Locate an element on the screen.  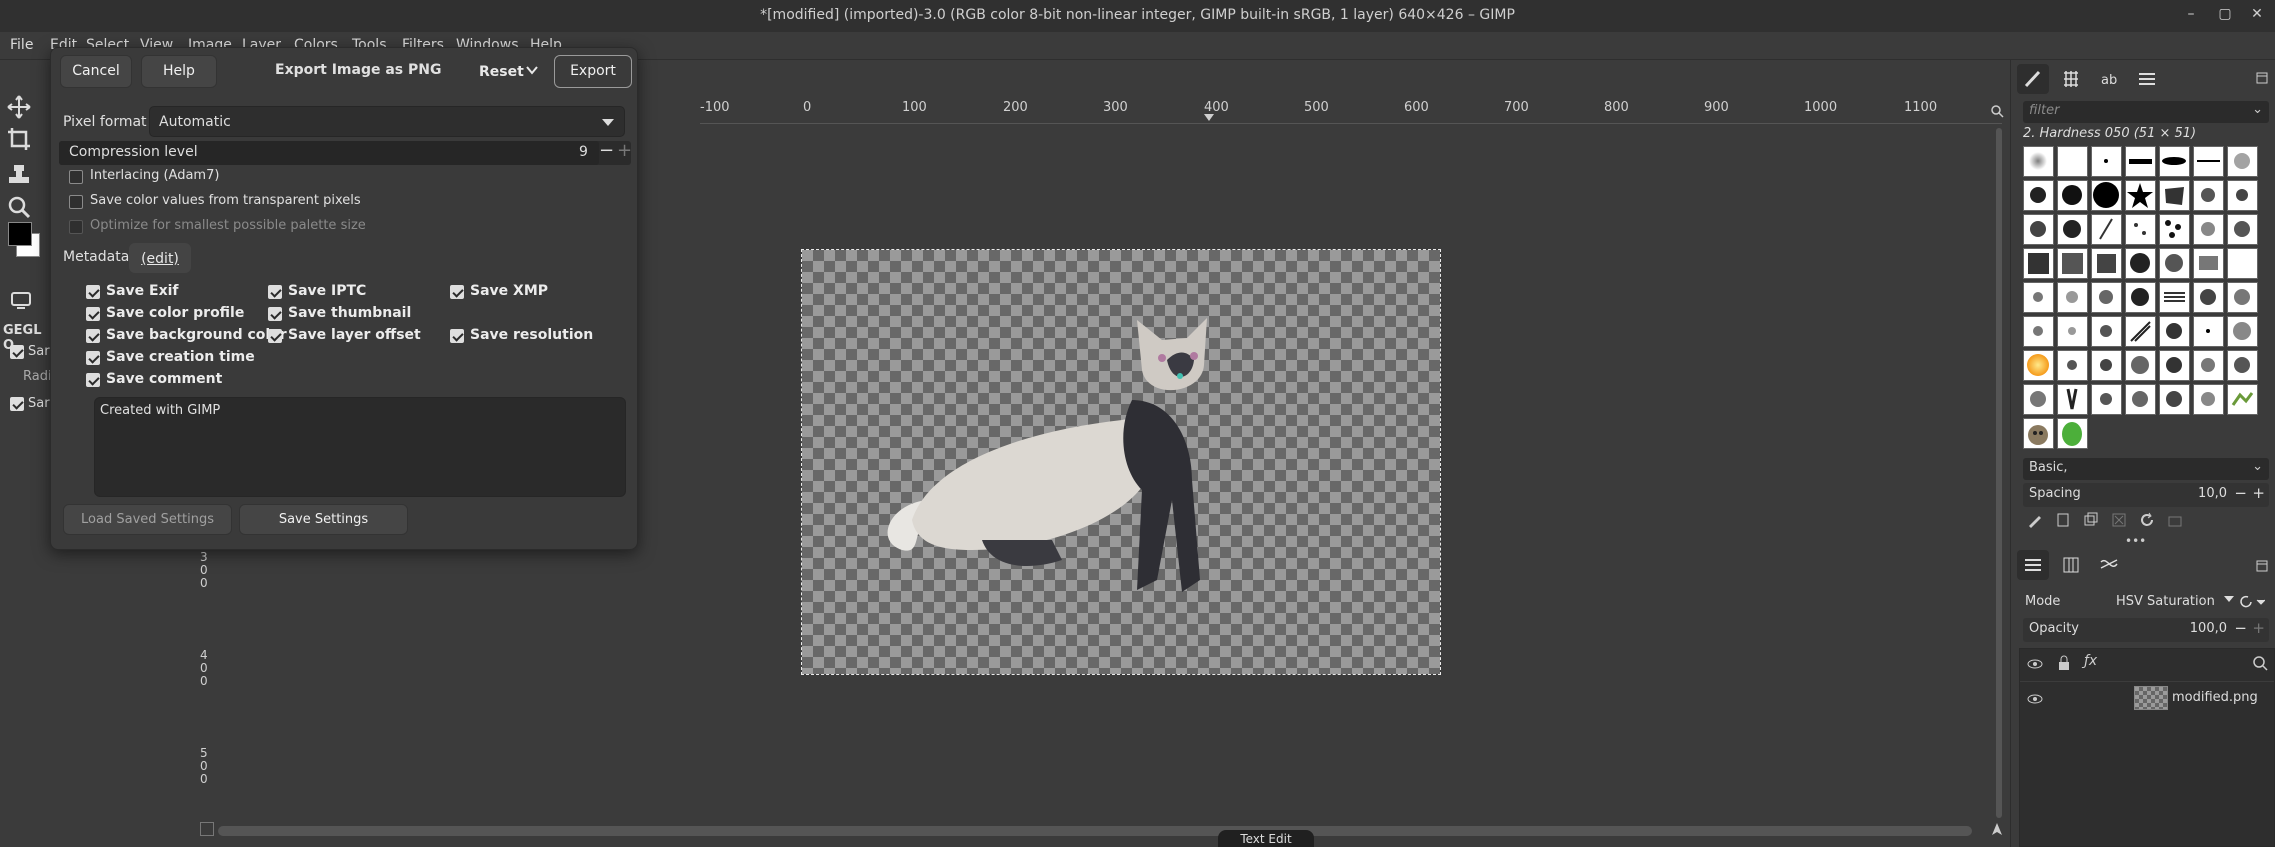
new-brush-icon is located at coordinates (2063, 520).